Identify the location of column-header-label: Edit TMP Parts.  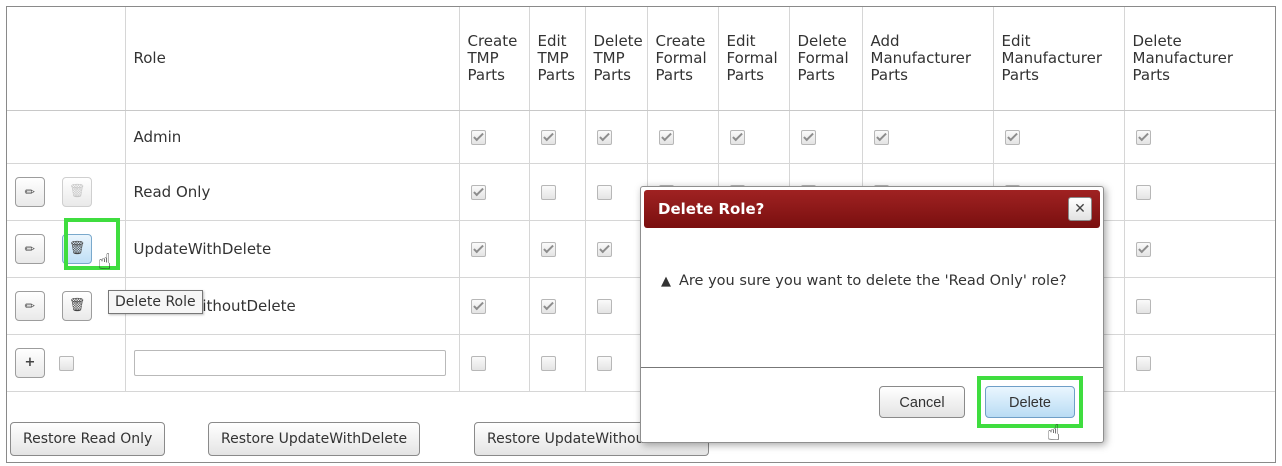
(556, 58).